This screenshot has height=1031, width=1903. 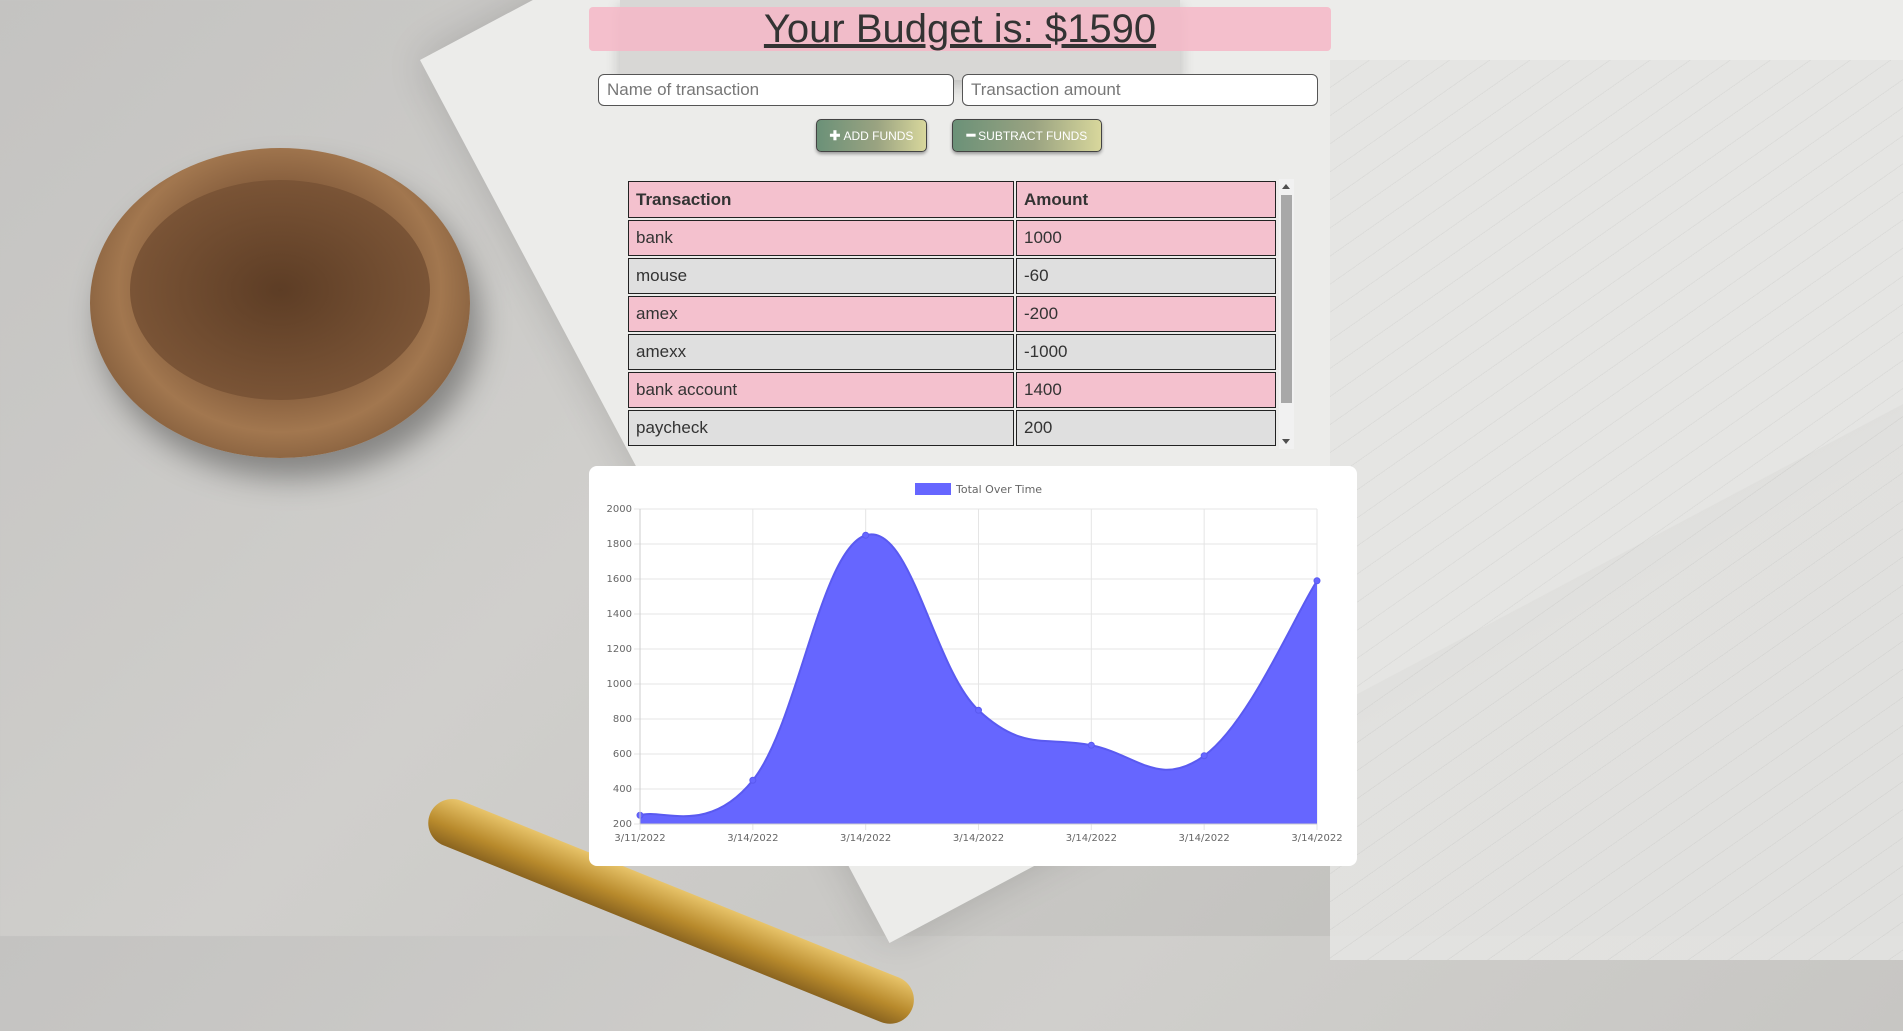 I want to click on y-tick-label: 400, so click(x=622, y=789).